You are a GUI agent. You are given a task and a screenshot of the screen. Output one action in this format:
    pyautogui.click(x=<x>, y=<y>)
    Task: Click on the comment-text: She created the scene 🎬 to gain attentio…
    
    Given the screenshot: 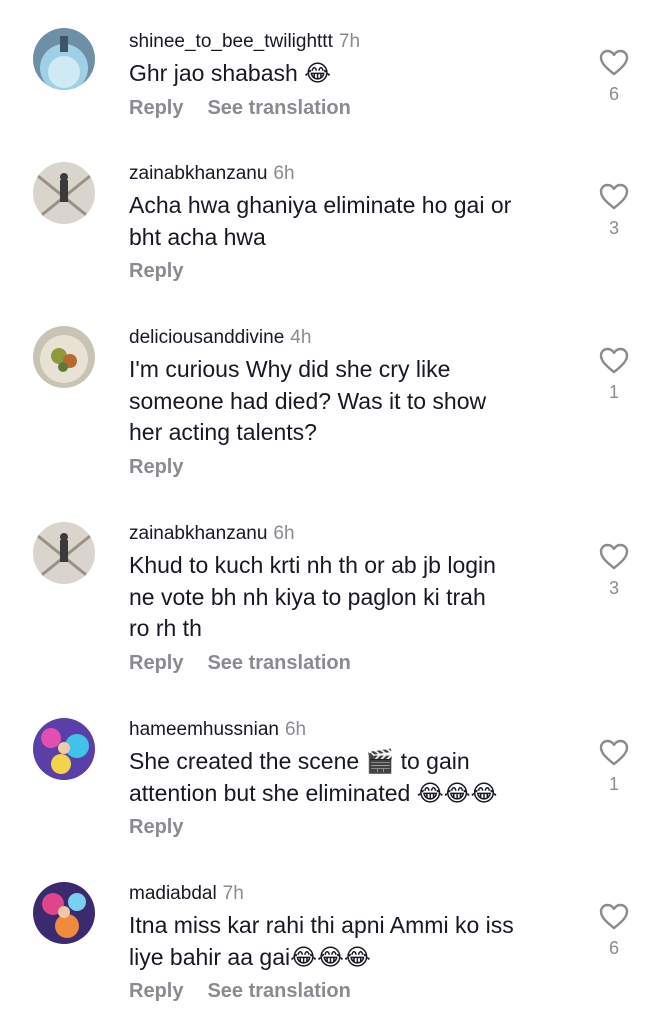 What is the action you would take?
    pyautogui.click(x=313, y=777)
    